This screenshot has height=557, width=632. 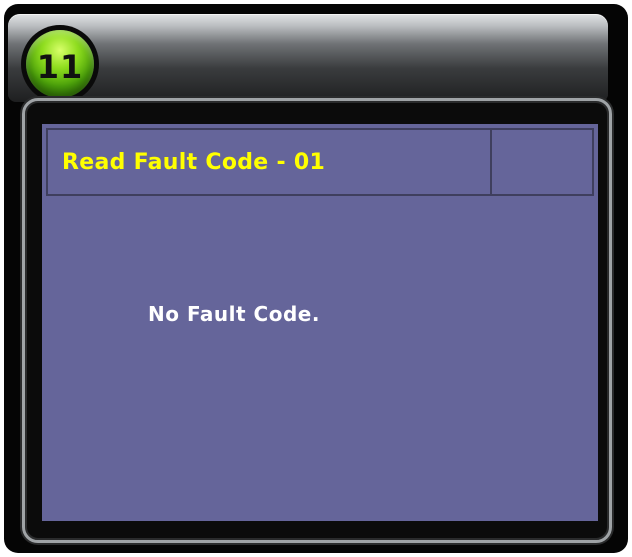 What do you see at coordinates (194, 162) in the screenshot?
I see `page-title: Read Fault Code - 01` at bounding box center [194, 162].